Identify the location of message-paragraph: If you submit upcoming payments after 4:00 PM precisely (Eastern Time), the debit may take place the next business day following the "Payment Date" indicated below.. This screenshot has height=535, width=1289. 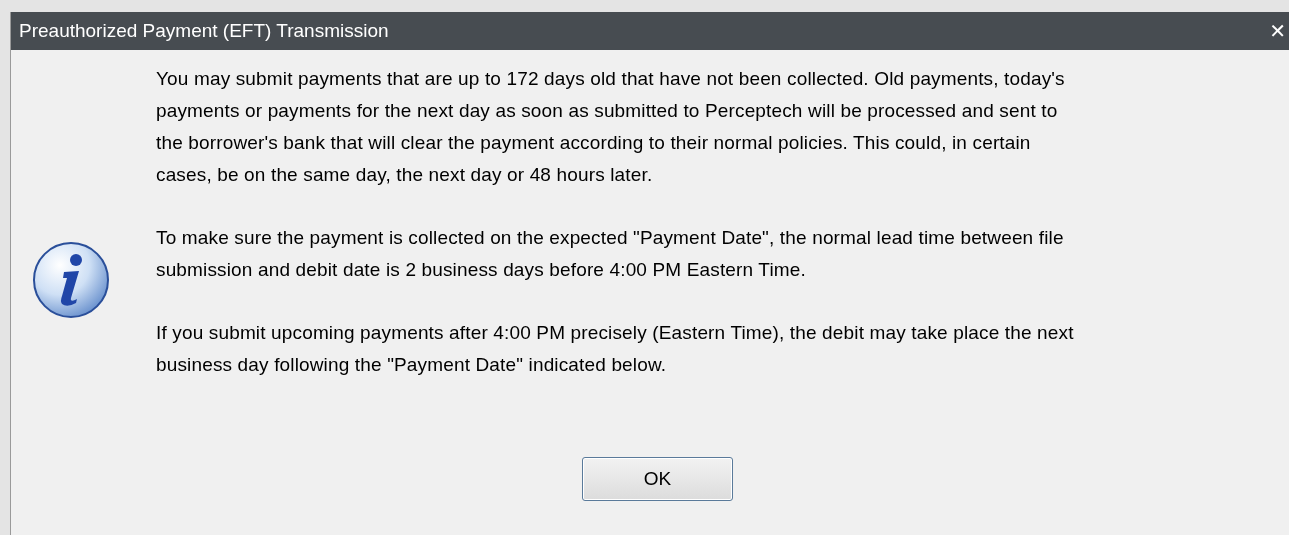
(615, 349).